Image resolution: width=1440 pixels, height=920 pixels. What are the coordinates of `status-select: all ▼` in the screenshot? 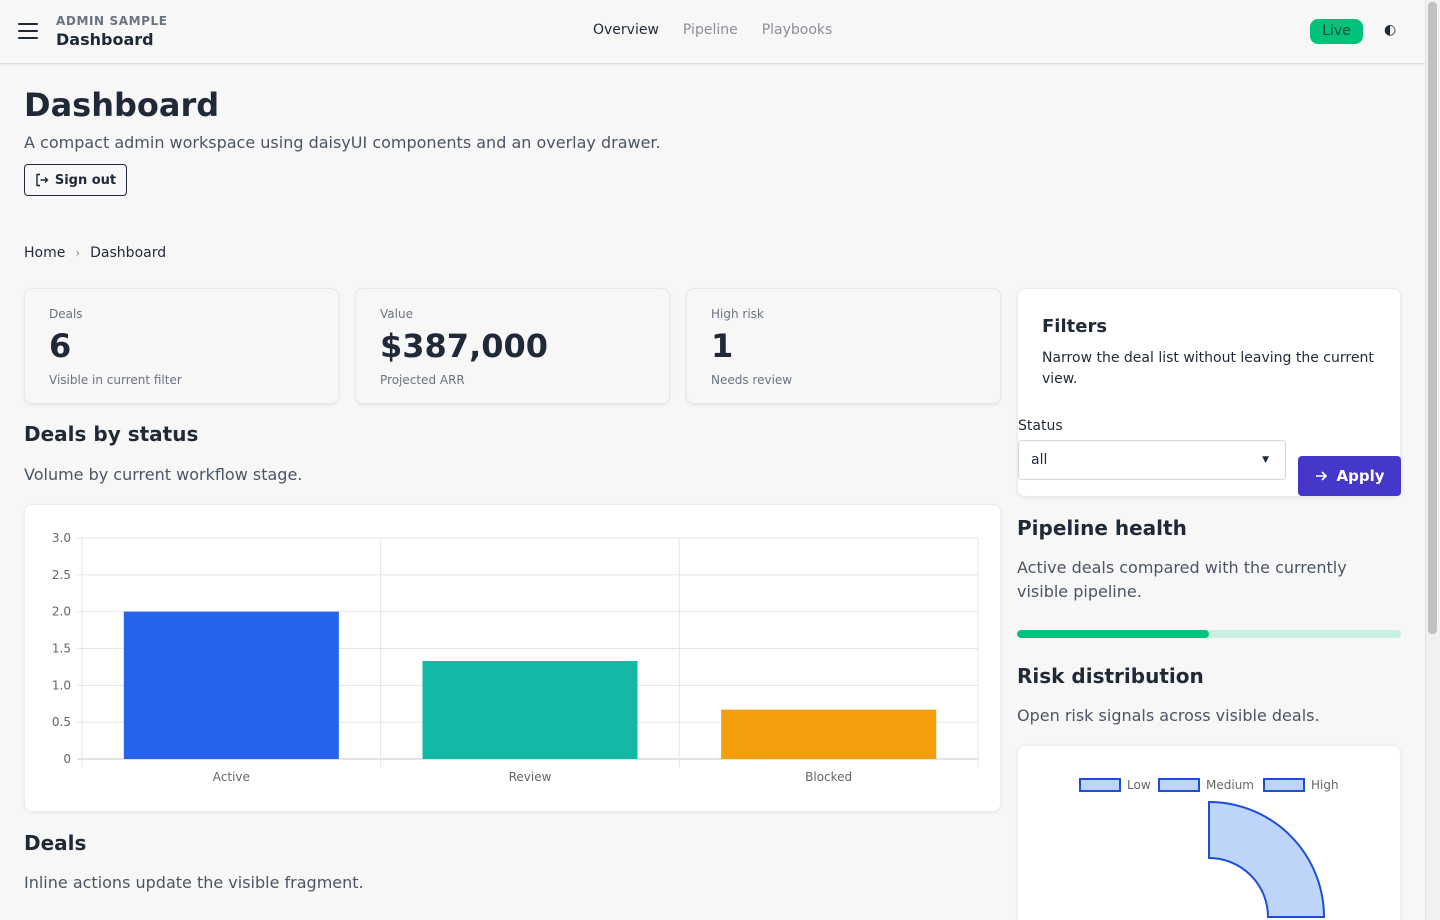 It's located at (1152, 460).